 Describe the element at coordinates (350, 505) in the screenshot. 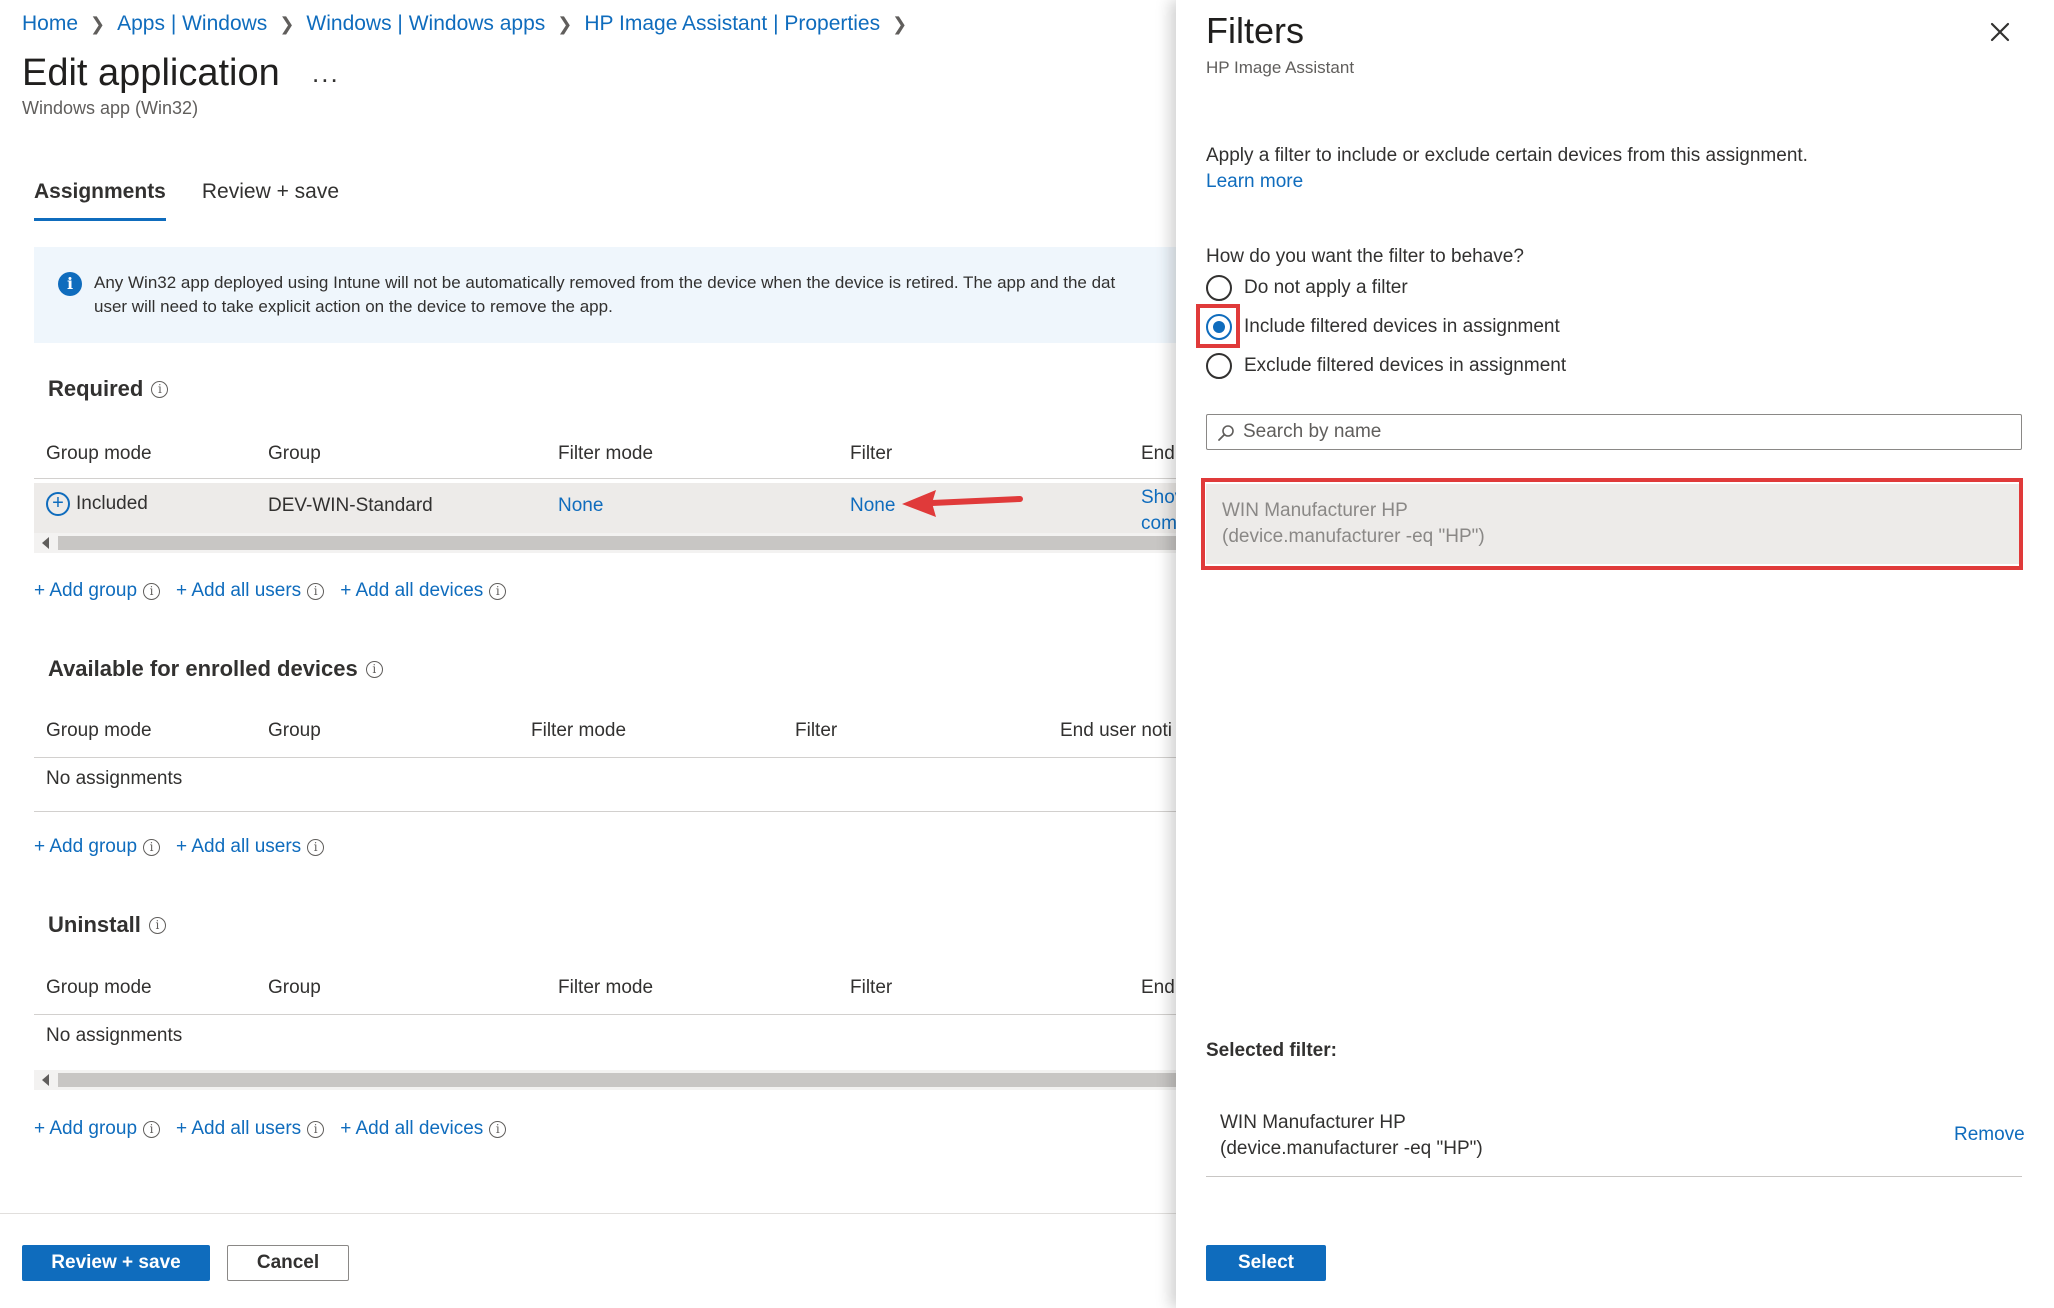

I see `group-name: DEV-WIN-Standard` at that location.